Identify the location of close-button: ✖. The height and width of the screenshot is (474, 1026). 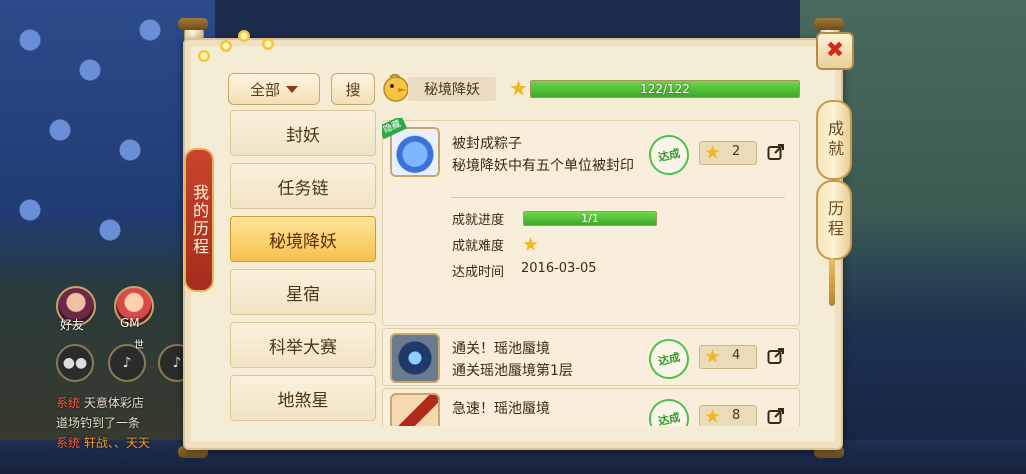
(835, 51).